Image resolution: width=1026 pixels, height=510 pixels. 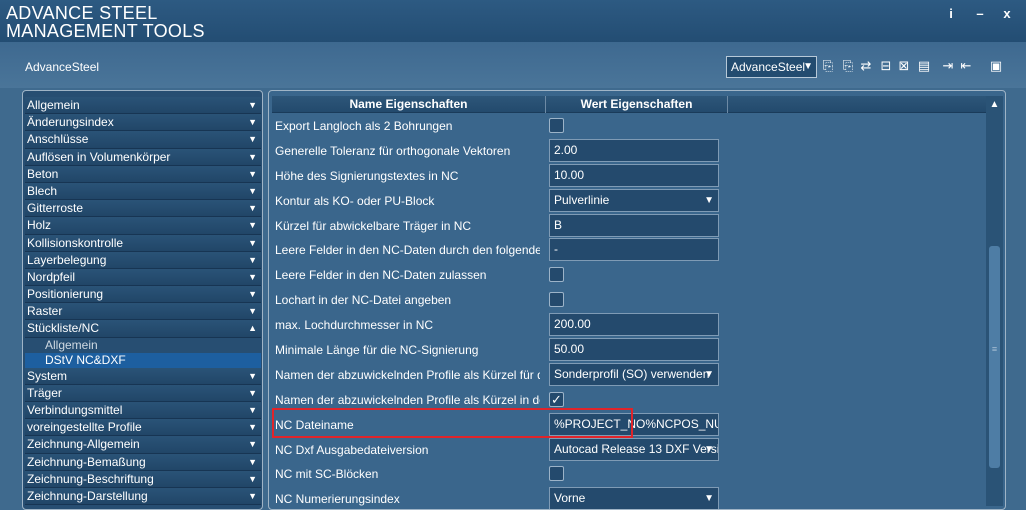 I want to click on category-item: Gitterroste ▼, so click(x=143, y=209).